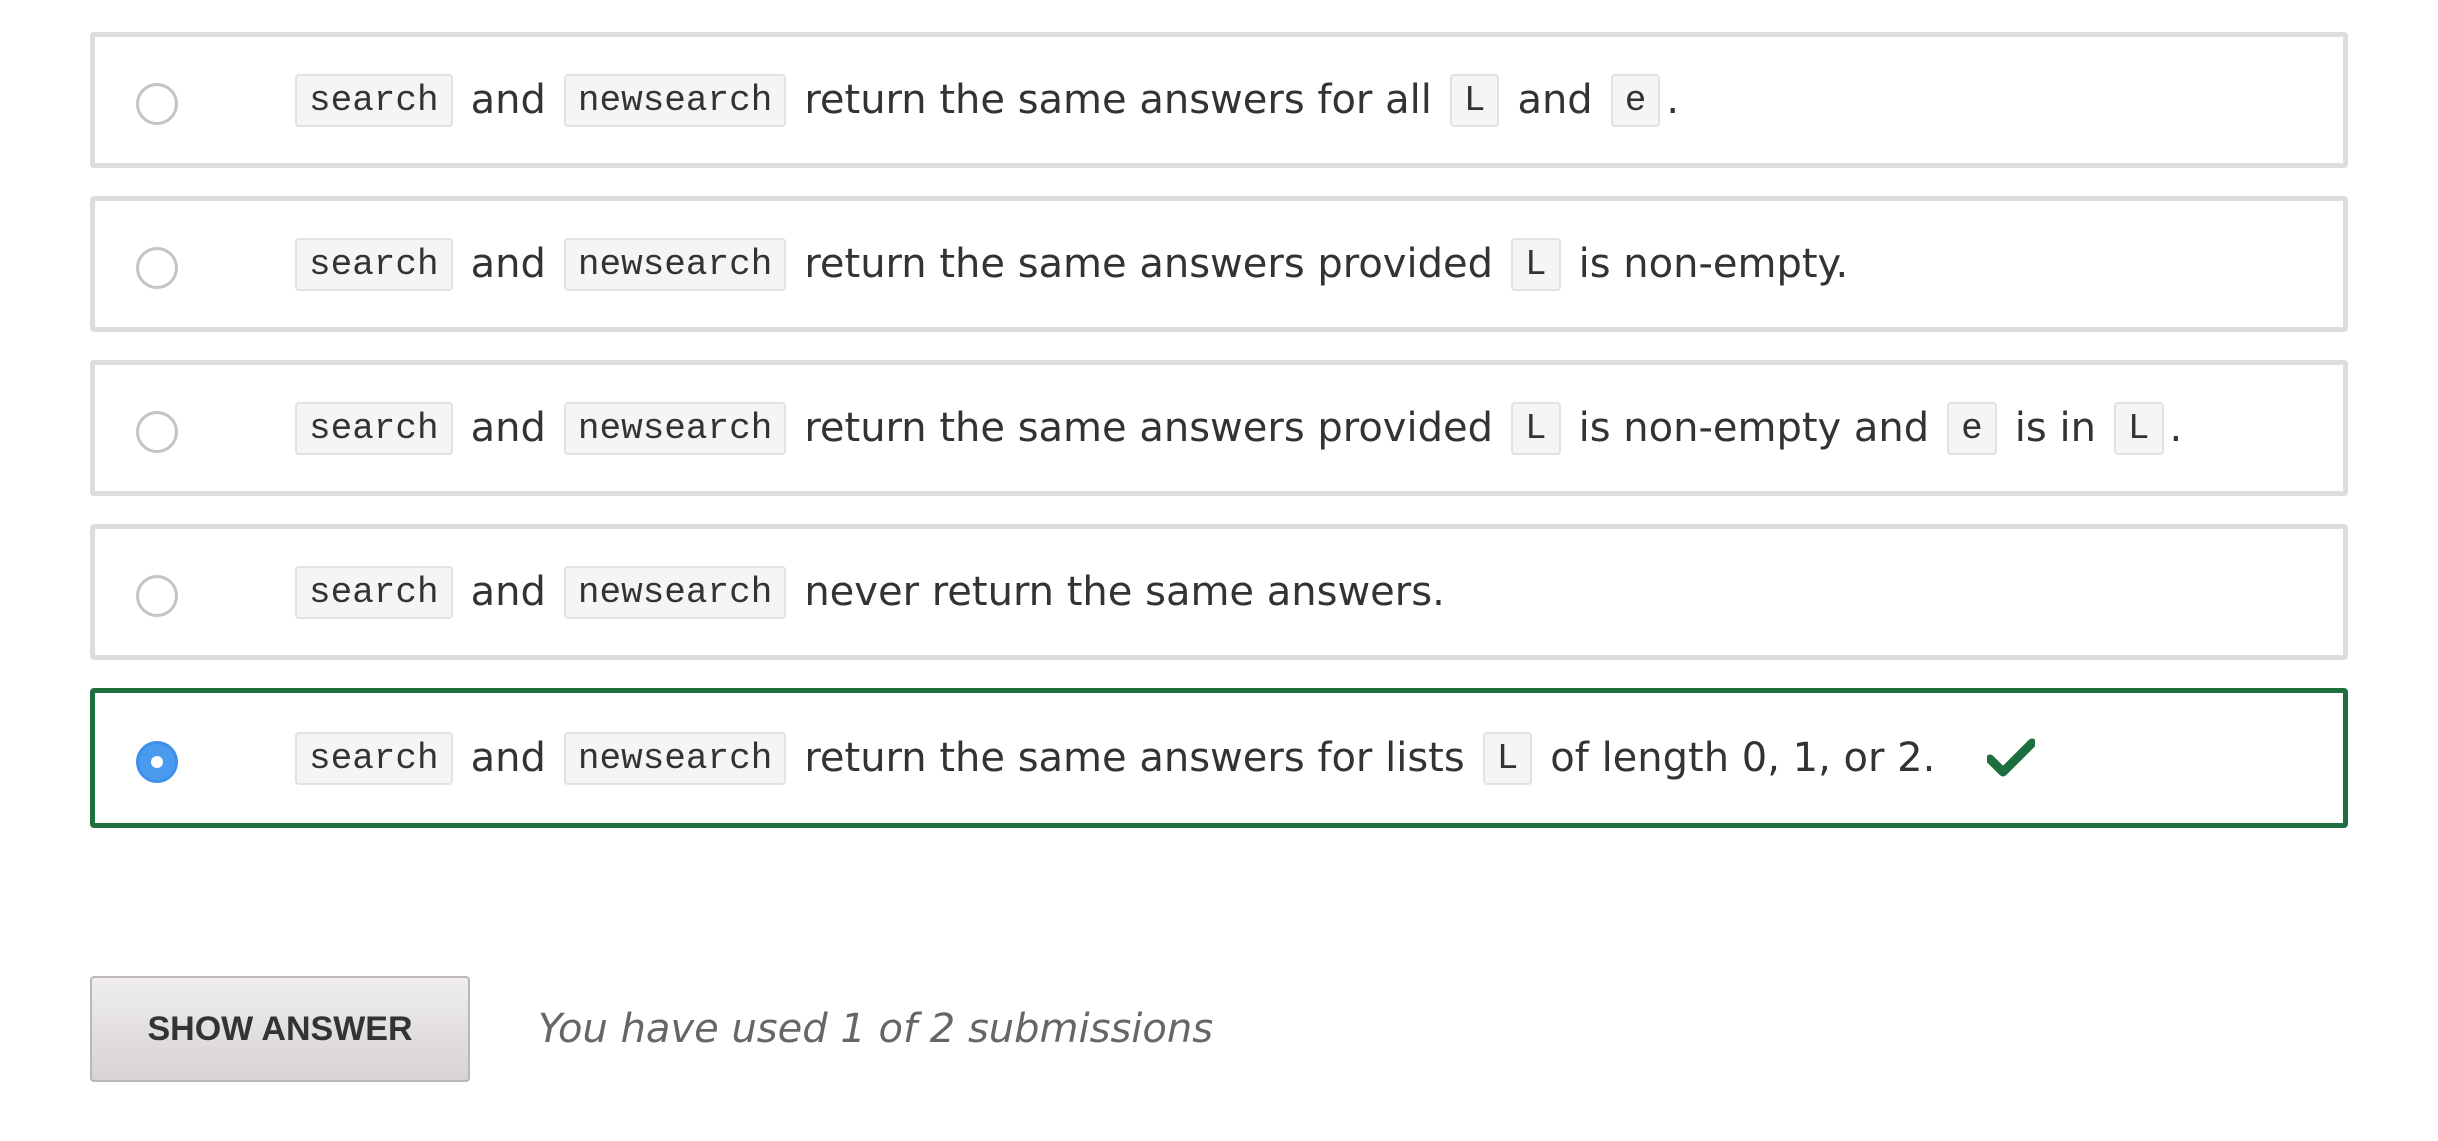 The height and width of the screenshot is (1141, 2438). I want to click on radio-button-option-5-selected, so click(157, 762).